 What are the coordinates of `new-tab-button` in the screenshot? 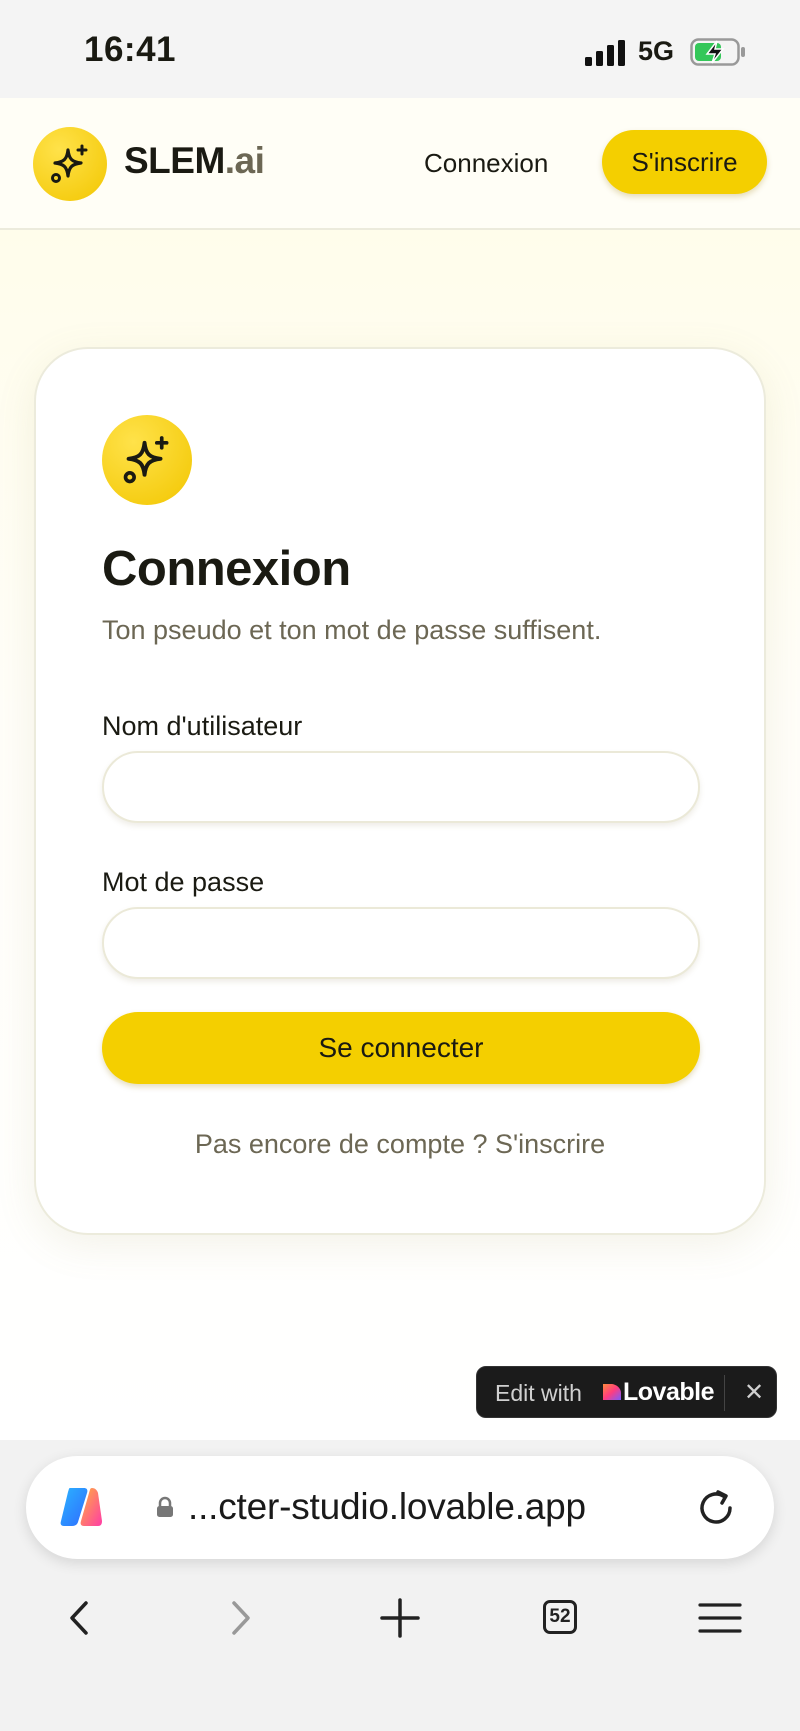 It's located at (400, 1618).